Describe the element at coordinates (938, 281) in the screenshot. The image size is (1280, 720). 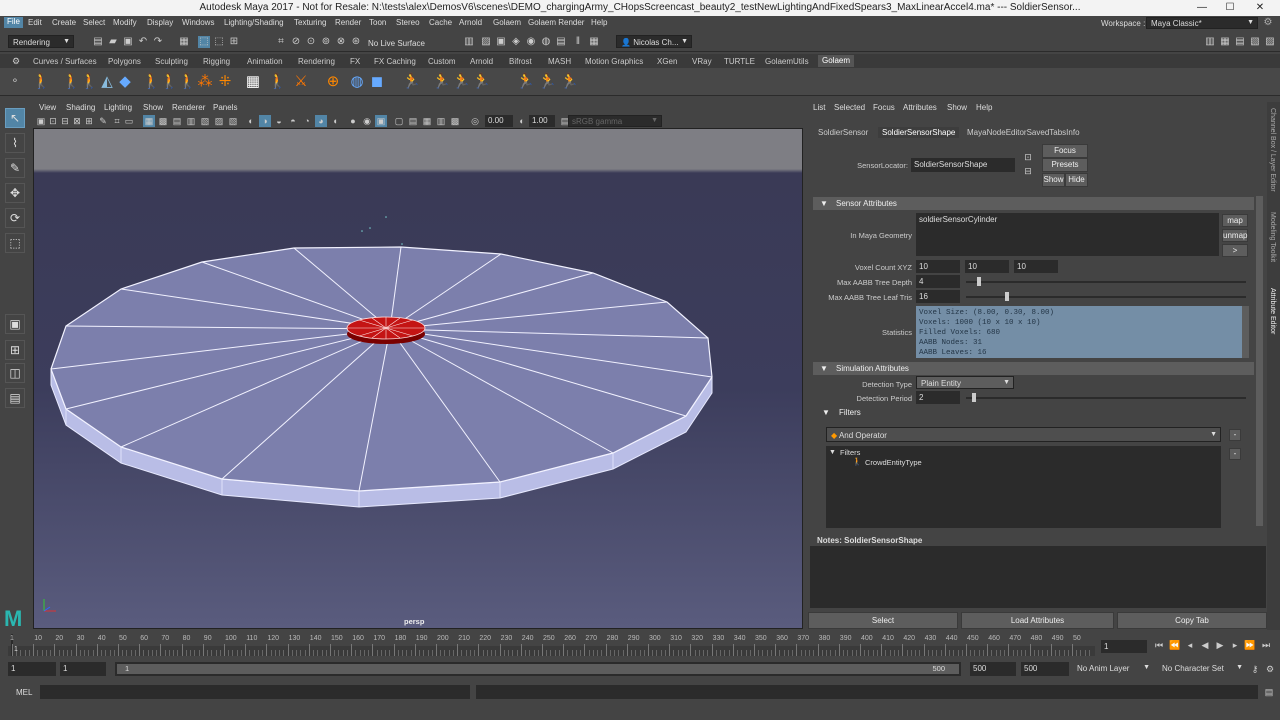
I see `max-depth-field: 4` at that location.